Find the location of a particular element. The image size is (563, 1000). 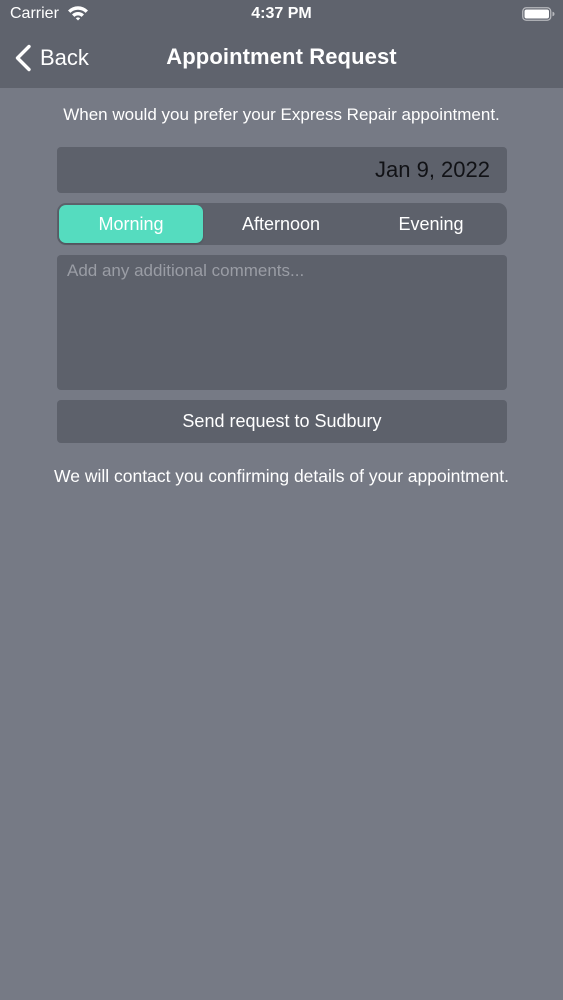

status-time: 4:37 PM is located at coordinates (281, 13).